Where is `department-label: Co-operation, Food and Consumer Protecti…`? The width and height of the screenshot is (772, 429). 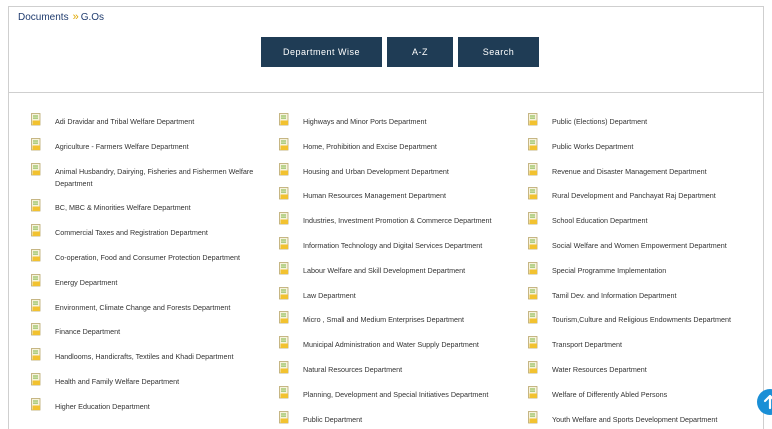 department-label: Co-operation, Food and Consumer Protecti… is located at coordinates (147, 257).